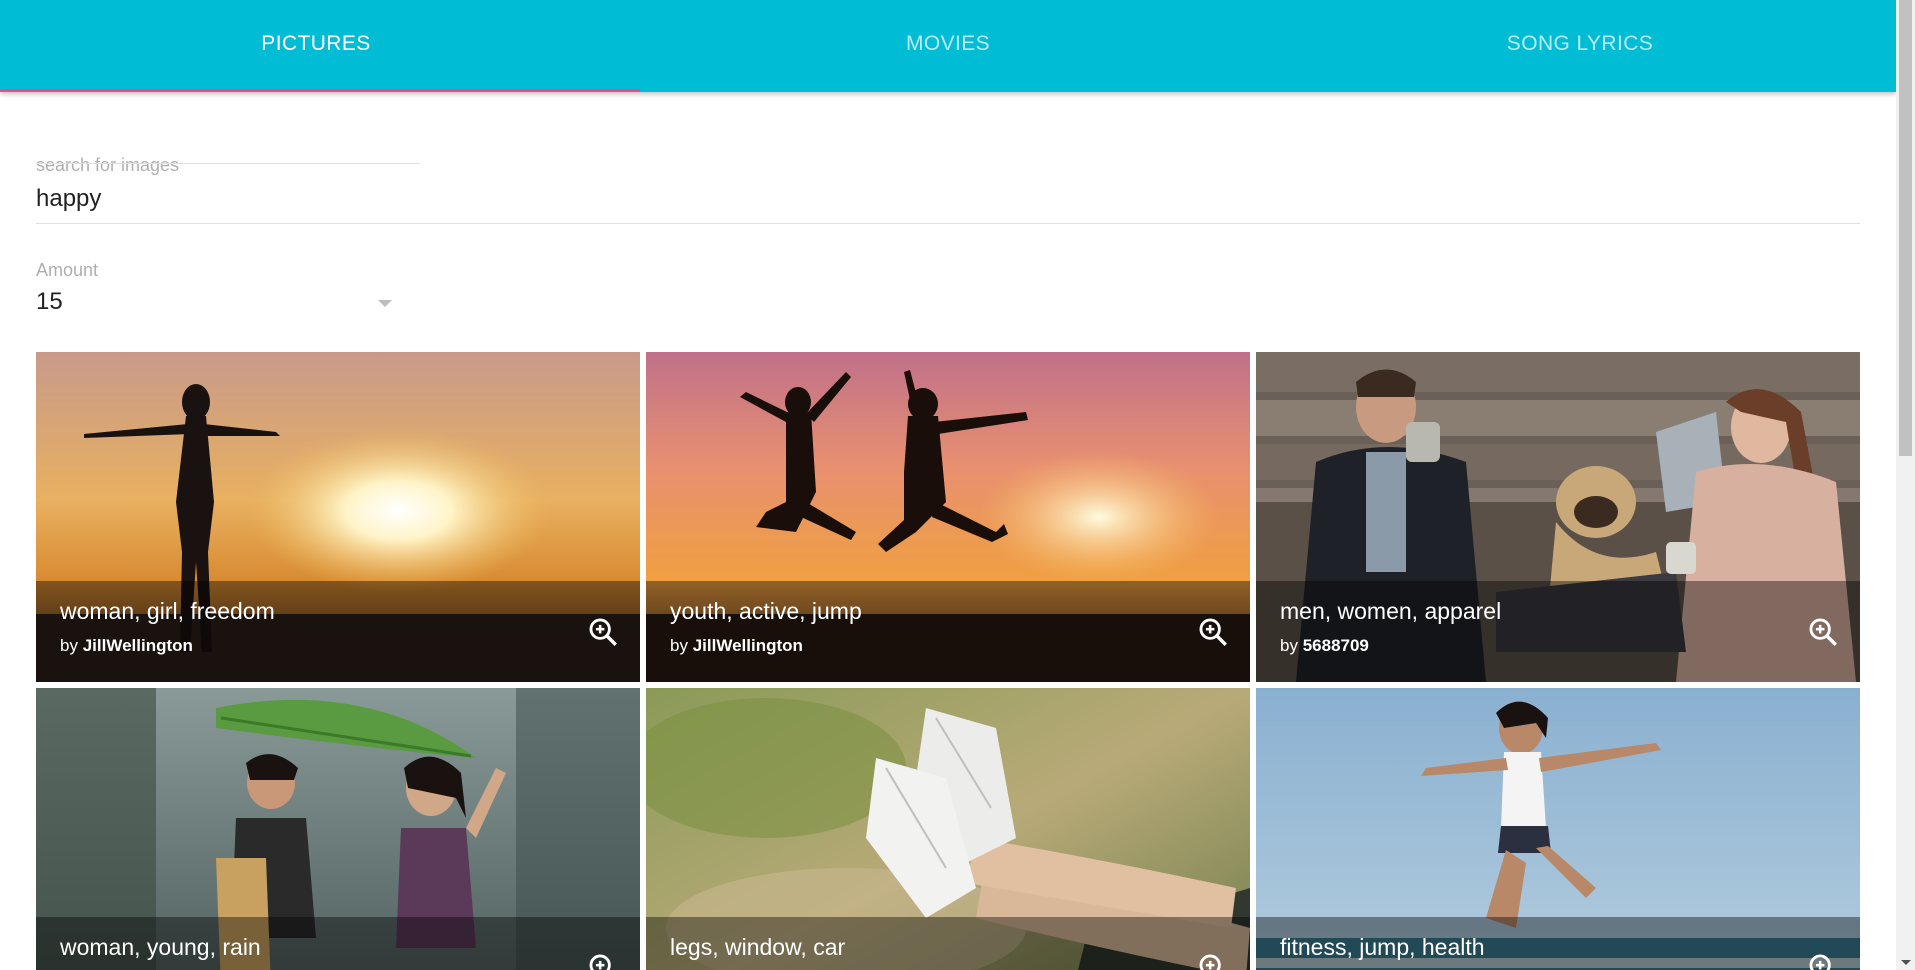 The image size is (1915, 970). What do you see at coordinates (1335, 645) in the screenshot?
I see `author-name: 5688709` at bounding box center [1335, 645].